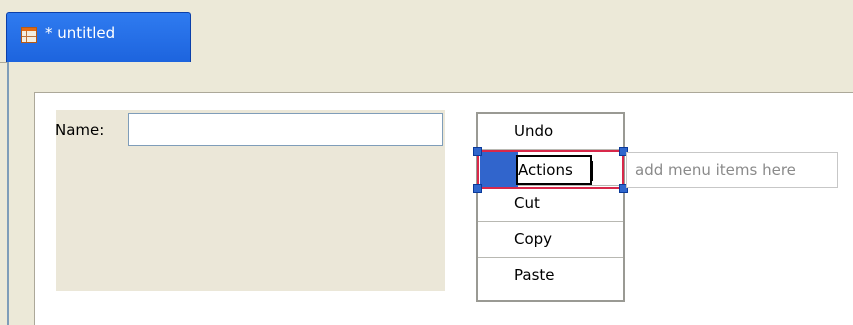 The width and height of the screenshot is (853, 325). Describe the element at coordinates (80, 33) in the screenshot. I see `tab-title: * untitled` at that location.